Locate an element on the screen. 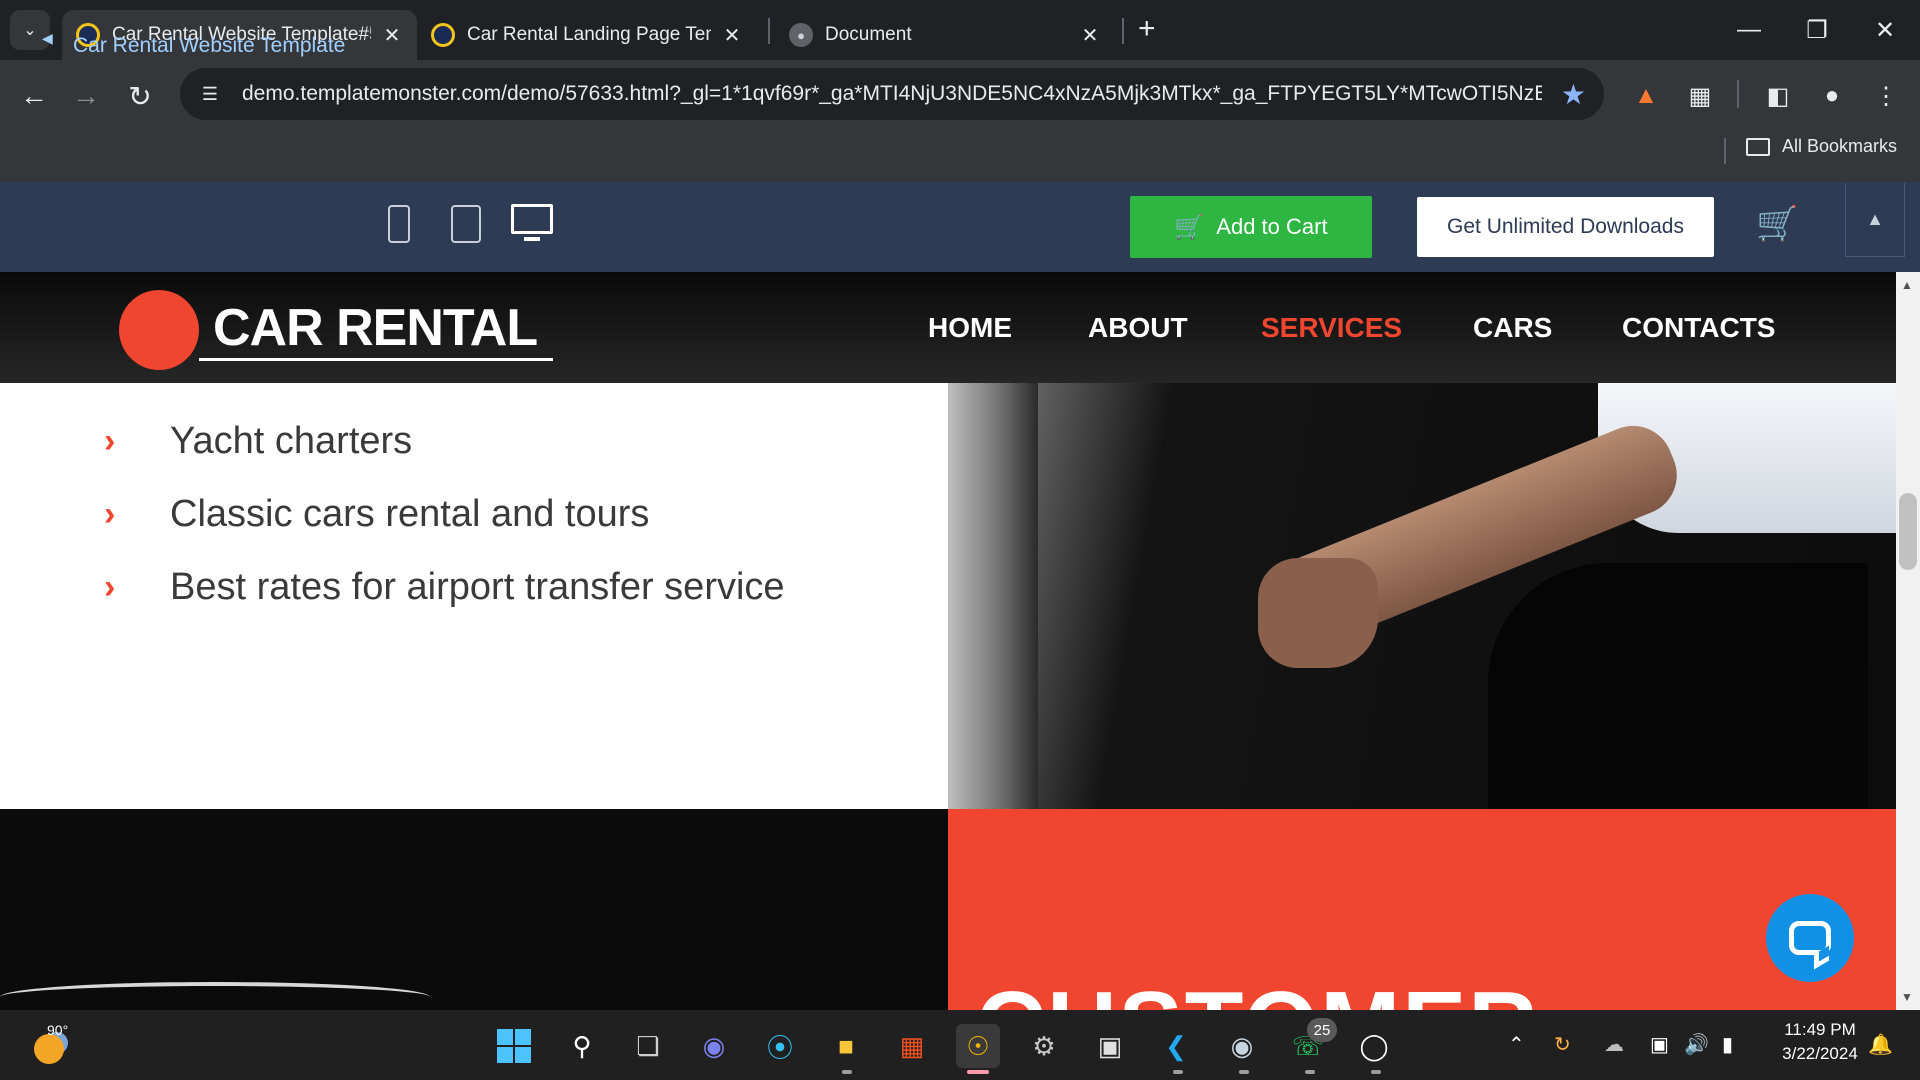  clock-date: 3/22/2024 is located at coordinates (1820, 1054).